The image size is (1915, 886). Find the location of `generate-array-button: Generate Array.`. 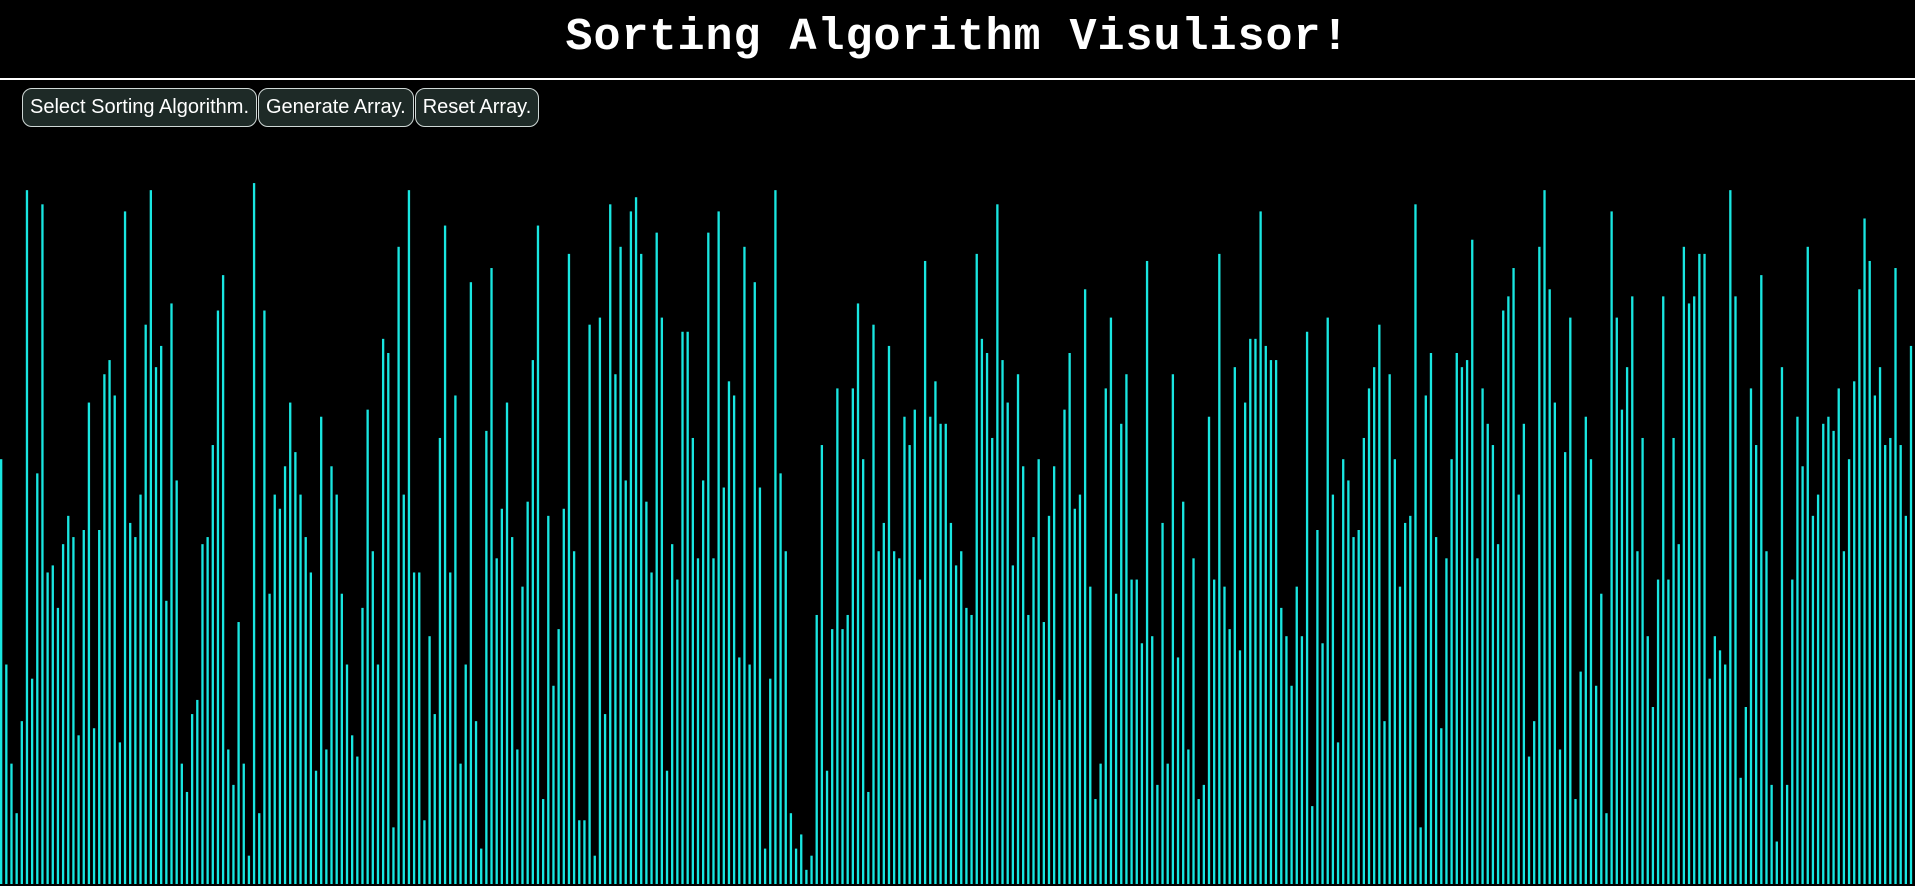

generate-array-button: Generate Array. is located at coordinates (336, 107).